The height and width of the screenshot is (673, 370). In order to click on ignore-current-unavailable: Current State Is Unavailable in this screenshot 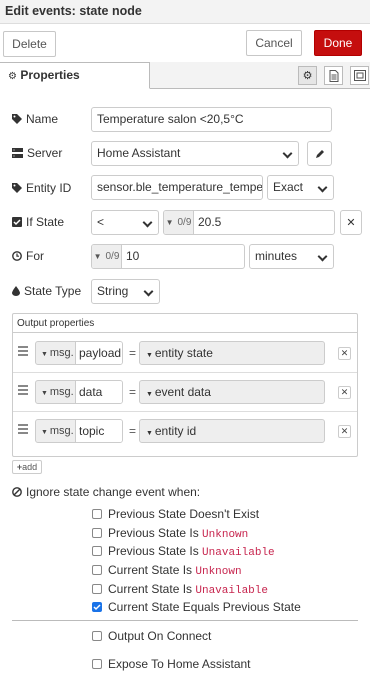, I will do `click(180, 589)`.